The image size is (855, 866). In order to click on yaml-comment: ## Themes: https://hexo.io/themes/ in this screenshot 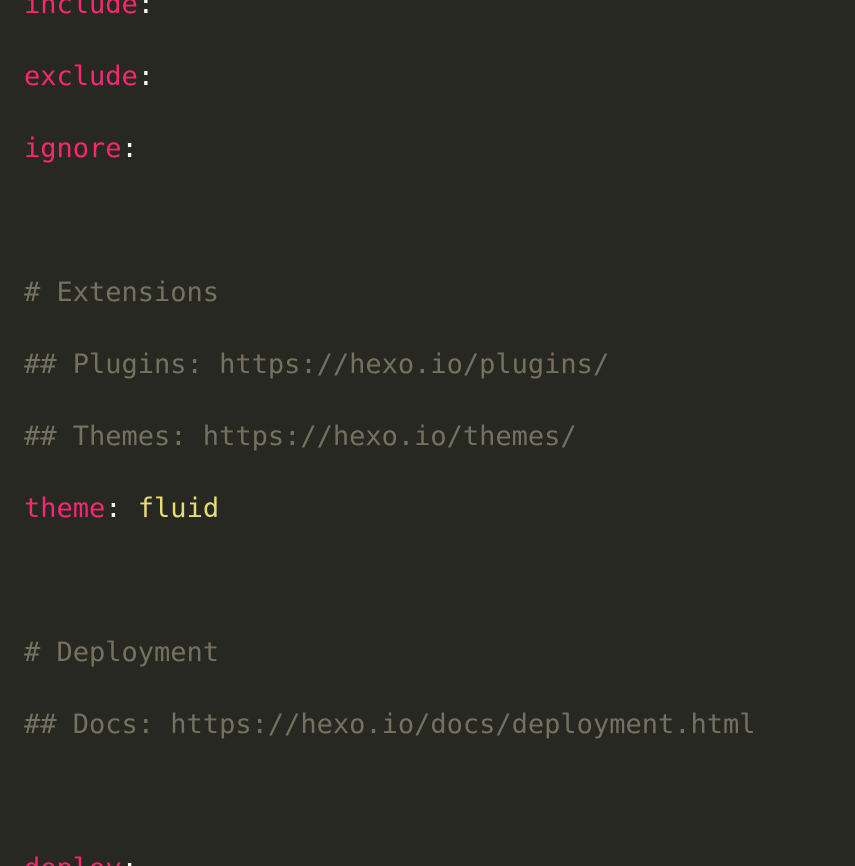, I will do `click(300, 436)`.